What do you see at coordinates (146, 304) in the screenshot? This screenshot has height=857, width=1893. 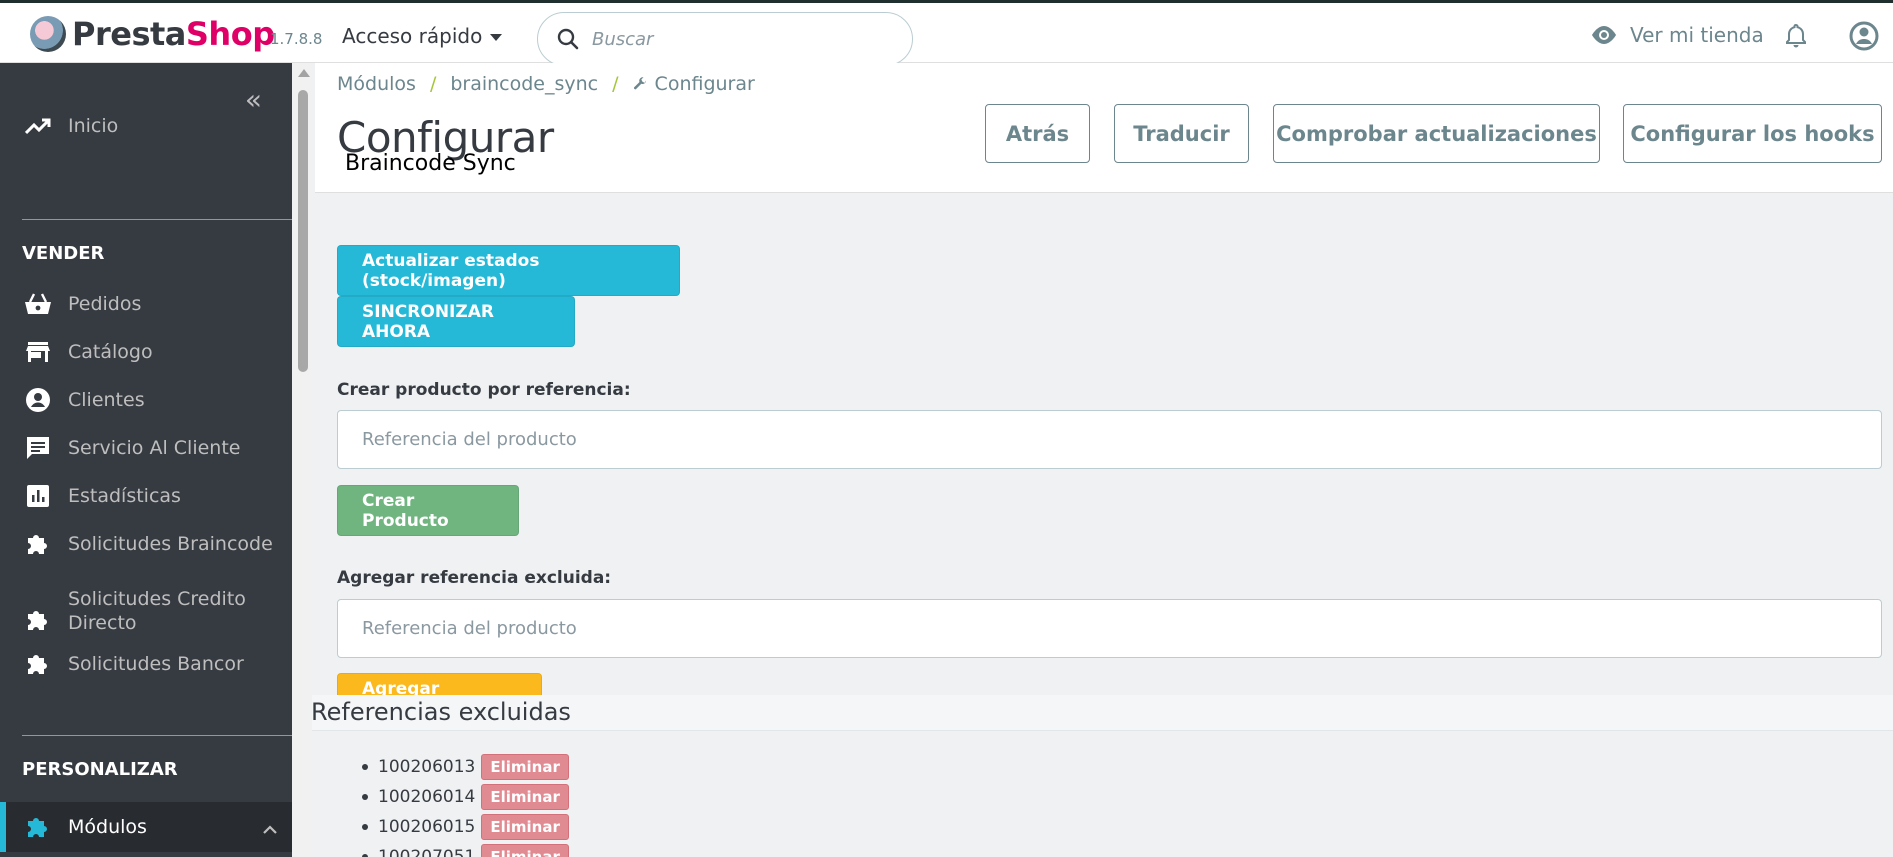 I see `sidebar-item-orders: Pedidos` at bounding box center [146, 304].